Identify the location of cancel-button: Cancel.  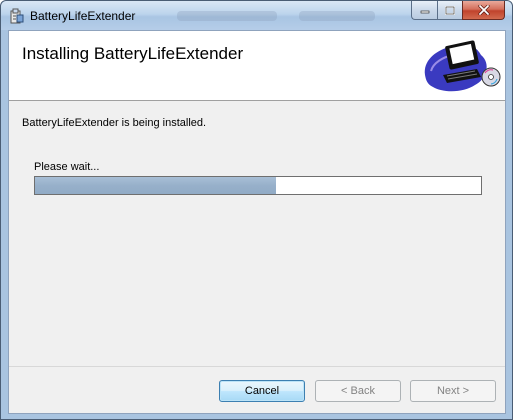
(262, 391).